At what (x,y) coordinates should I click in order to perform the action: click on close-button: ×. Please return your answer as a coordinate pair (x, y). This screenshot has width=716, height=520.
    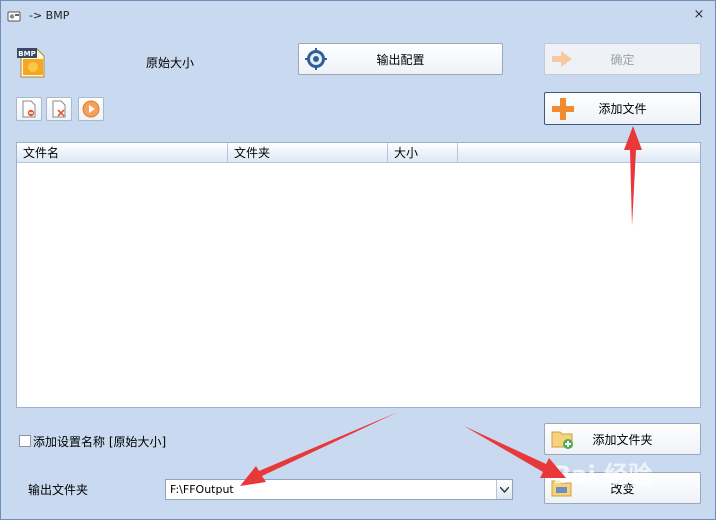
    Looking at the image, I should click on (699, 15).